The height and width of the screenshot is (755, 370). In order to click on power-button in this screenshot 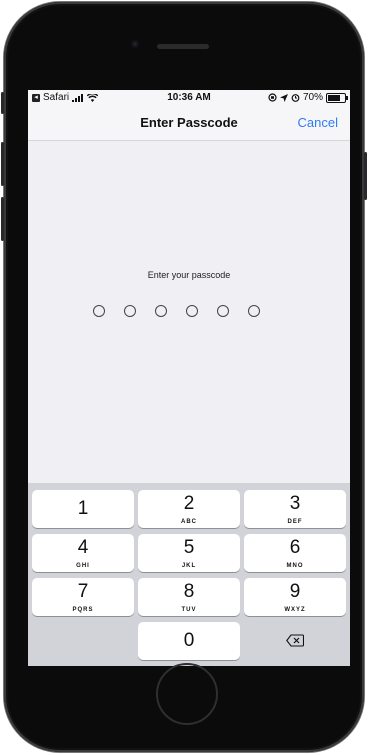, I will do `click(365, 176)`.